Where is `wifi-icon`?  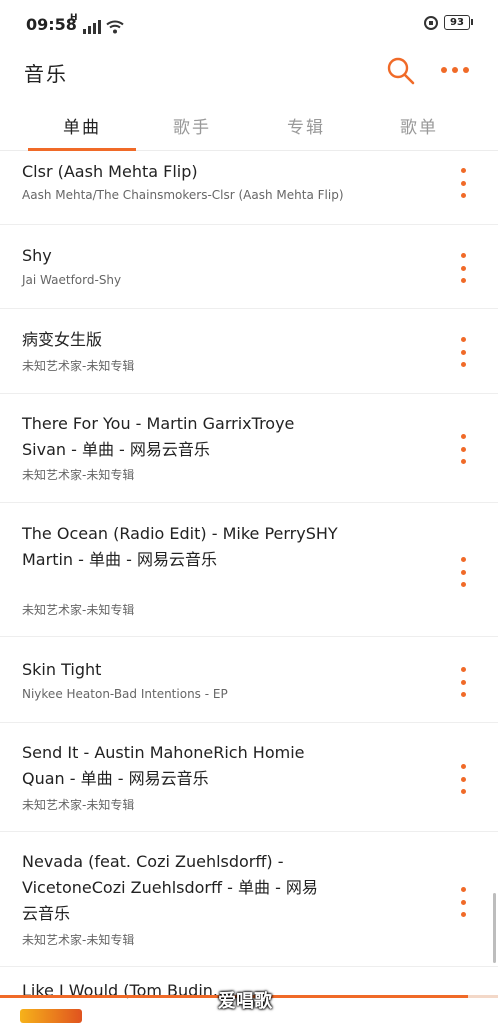
wifi-icon is located at coordinates (114, 27).